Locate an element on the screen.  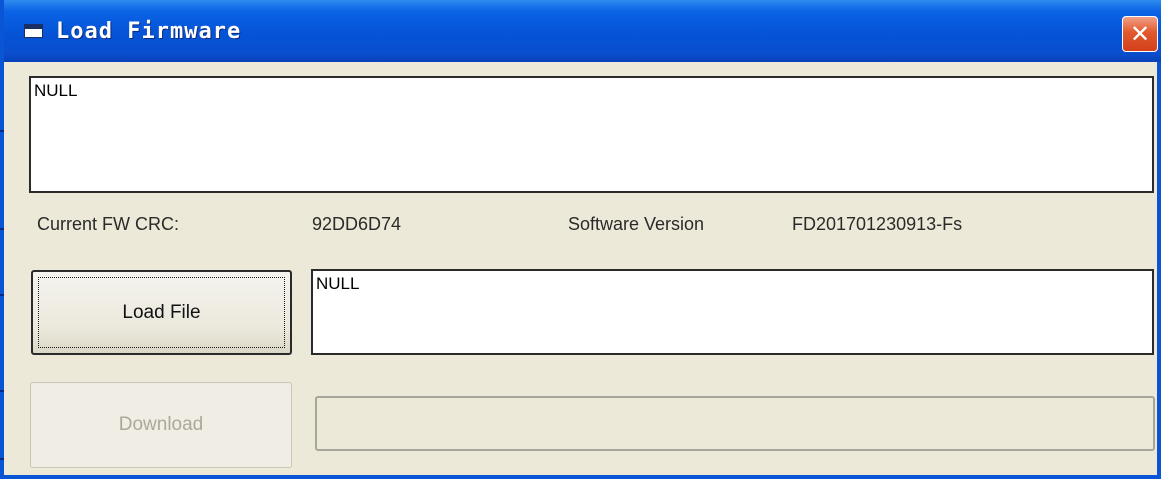
download-label: Download is located at coordinates (161, 424).